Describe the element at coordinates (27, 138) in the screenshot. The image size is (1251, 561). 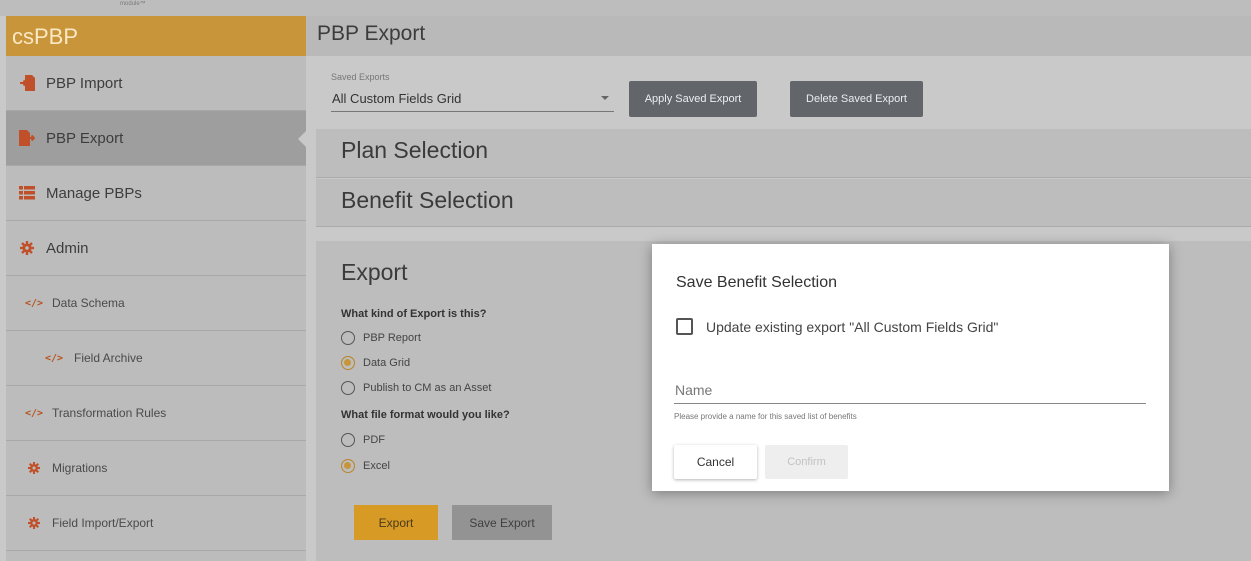
I see `export-icon` at that location.